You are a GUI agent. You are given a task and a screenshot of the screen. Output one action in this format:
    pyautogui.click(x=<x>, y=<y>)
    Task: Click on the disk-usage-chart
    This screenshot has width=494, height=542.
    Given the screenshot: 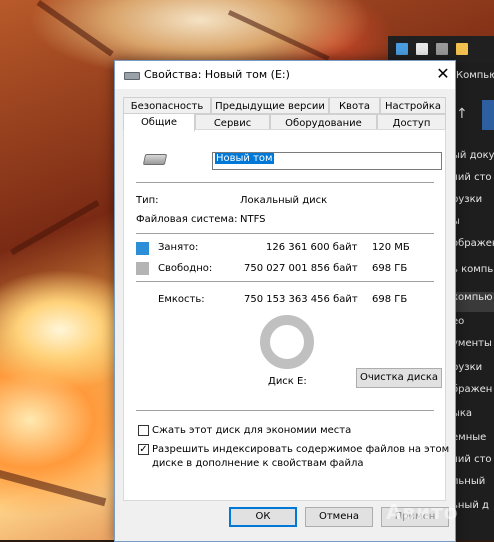 What is the action you would take?
    pyautogui.click(x=287, y=342)
    